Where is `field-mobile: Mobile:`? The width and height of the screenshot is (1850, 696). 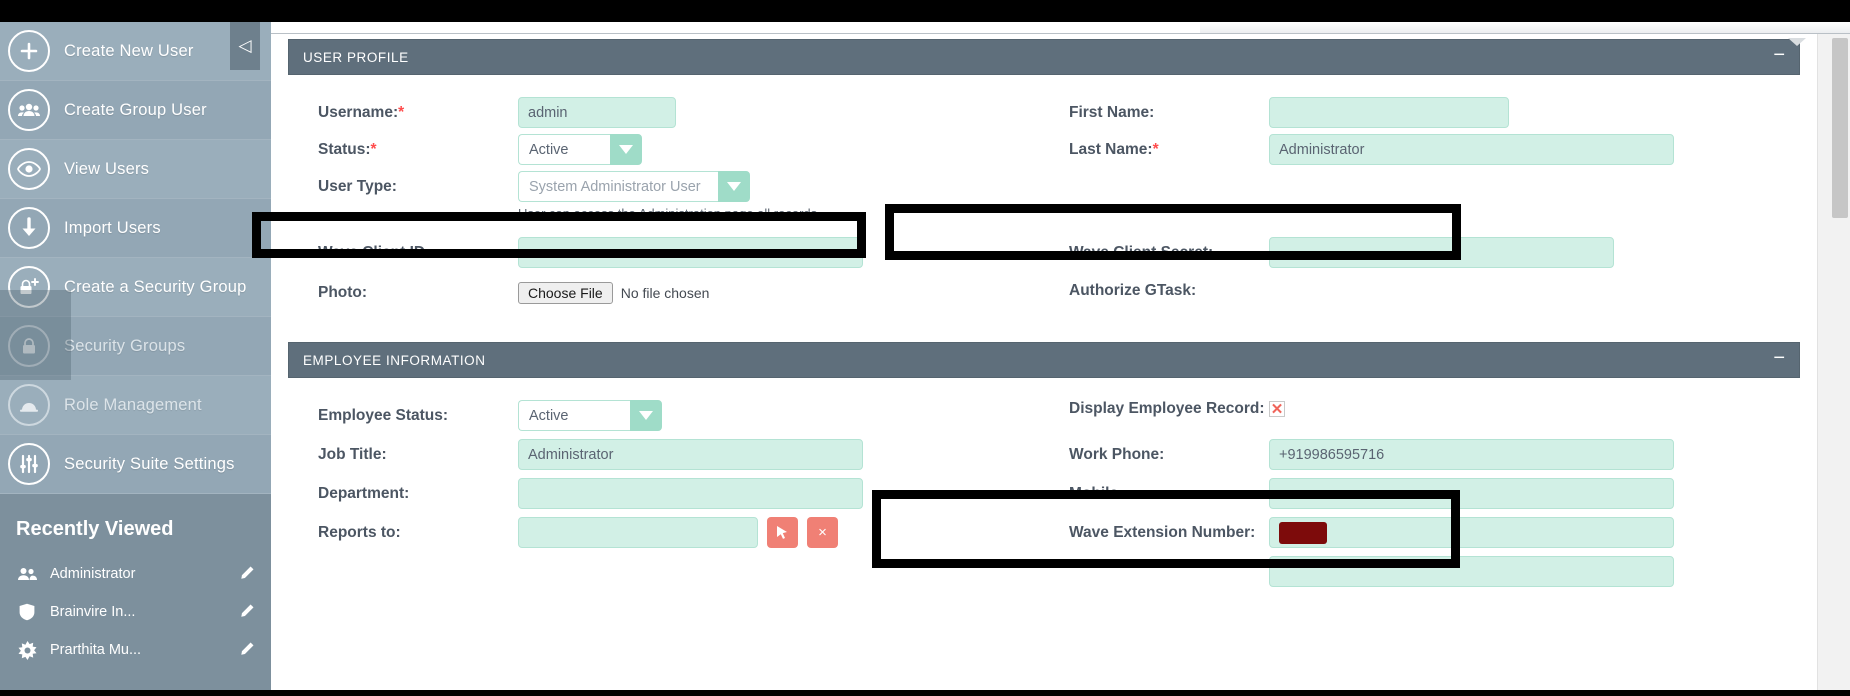
field-mobile: Mobile: is located at coordinates (1422, 493).